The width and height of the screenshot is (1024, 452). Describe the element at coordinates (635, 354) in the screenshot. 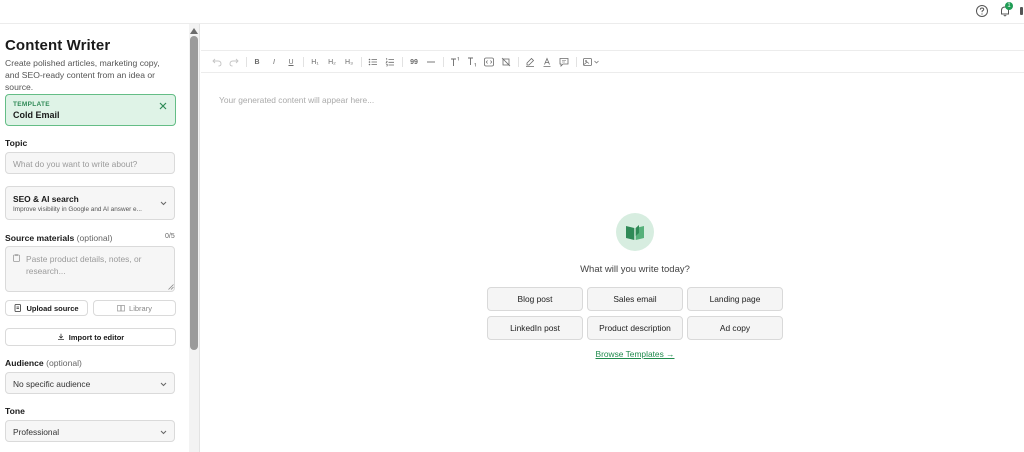

I see `browse-templates-link: Browse Templates →` at that location.